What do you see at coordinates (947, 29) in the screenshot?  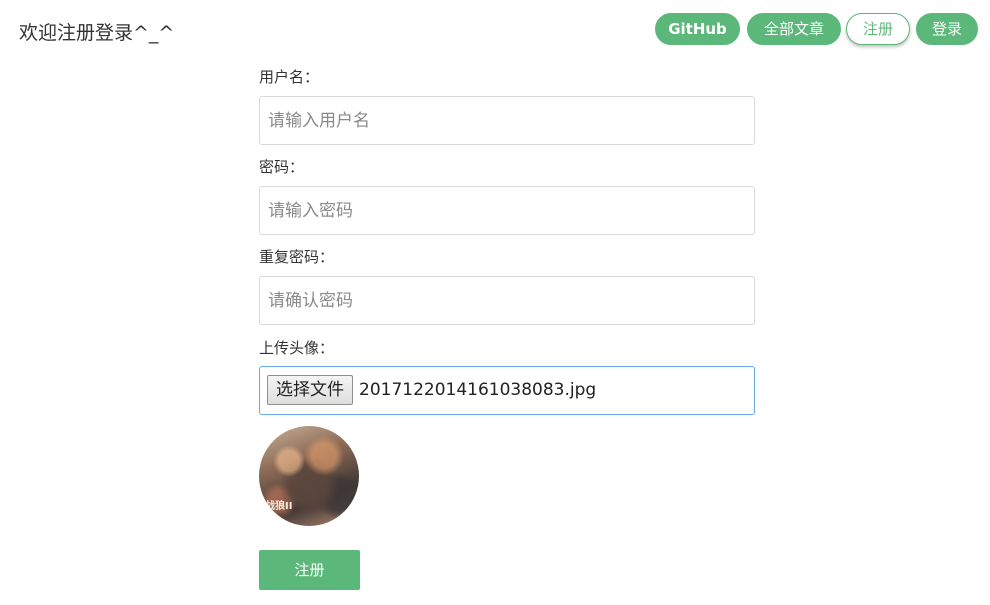 I see `nav-login-button: 登录` at bounding box center [947, 29].